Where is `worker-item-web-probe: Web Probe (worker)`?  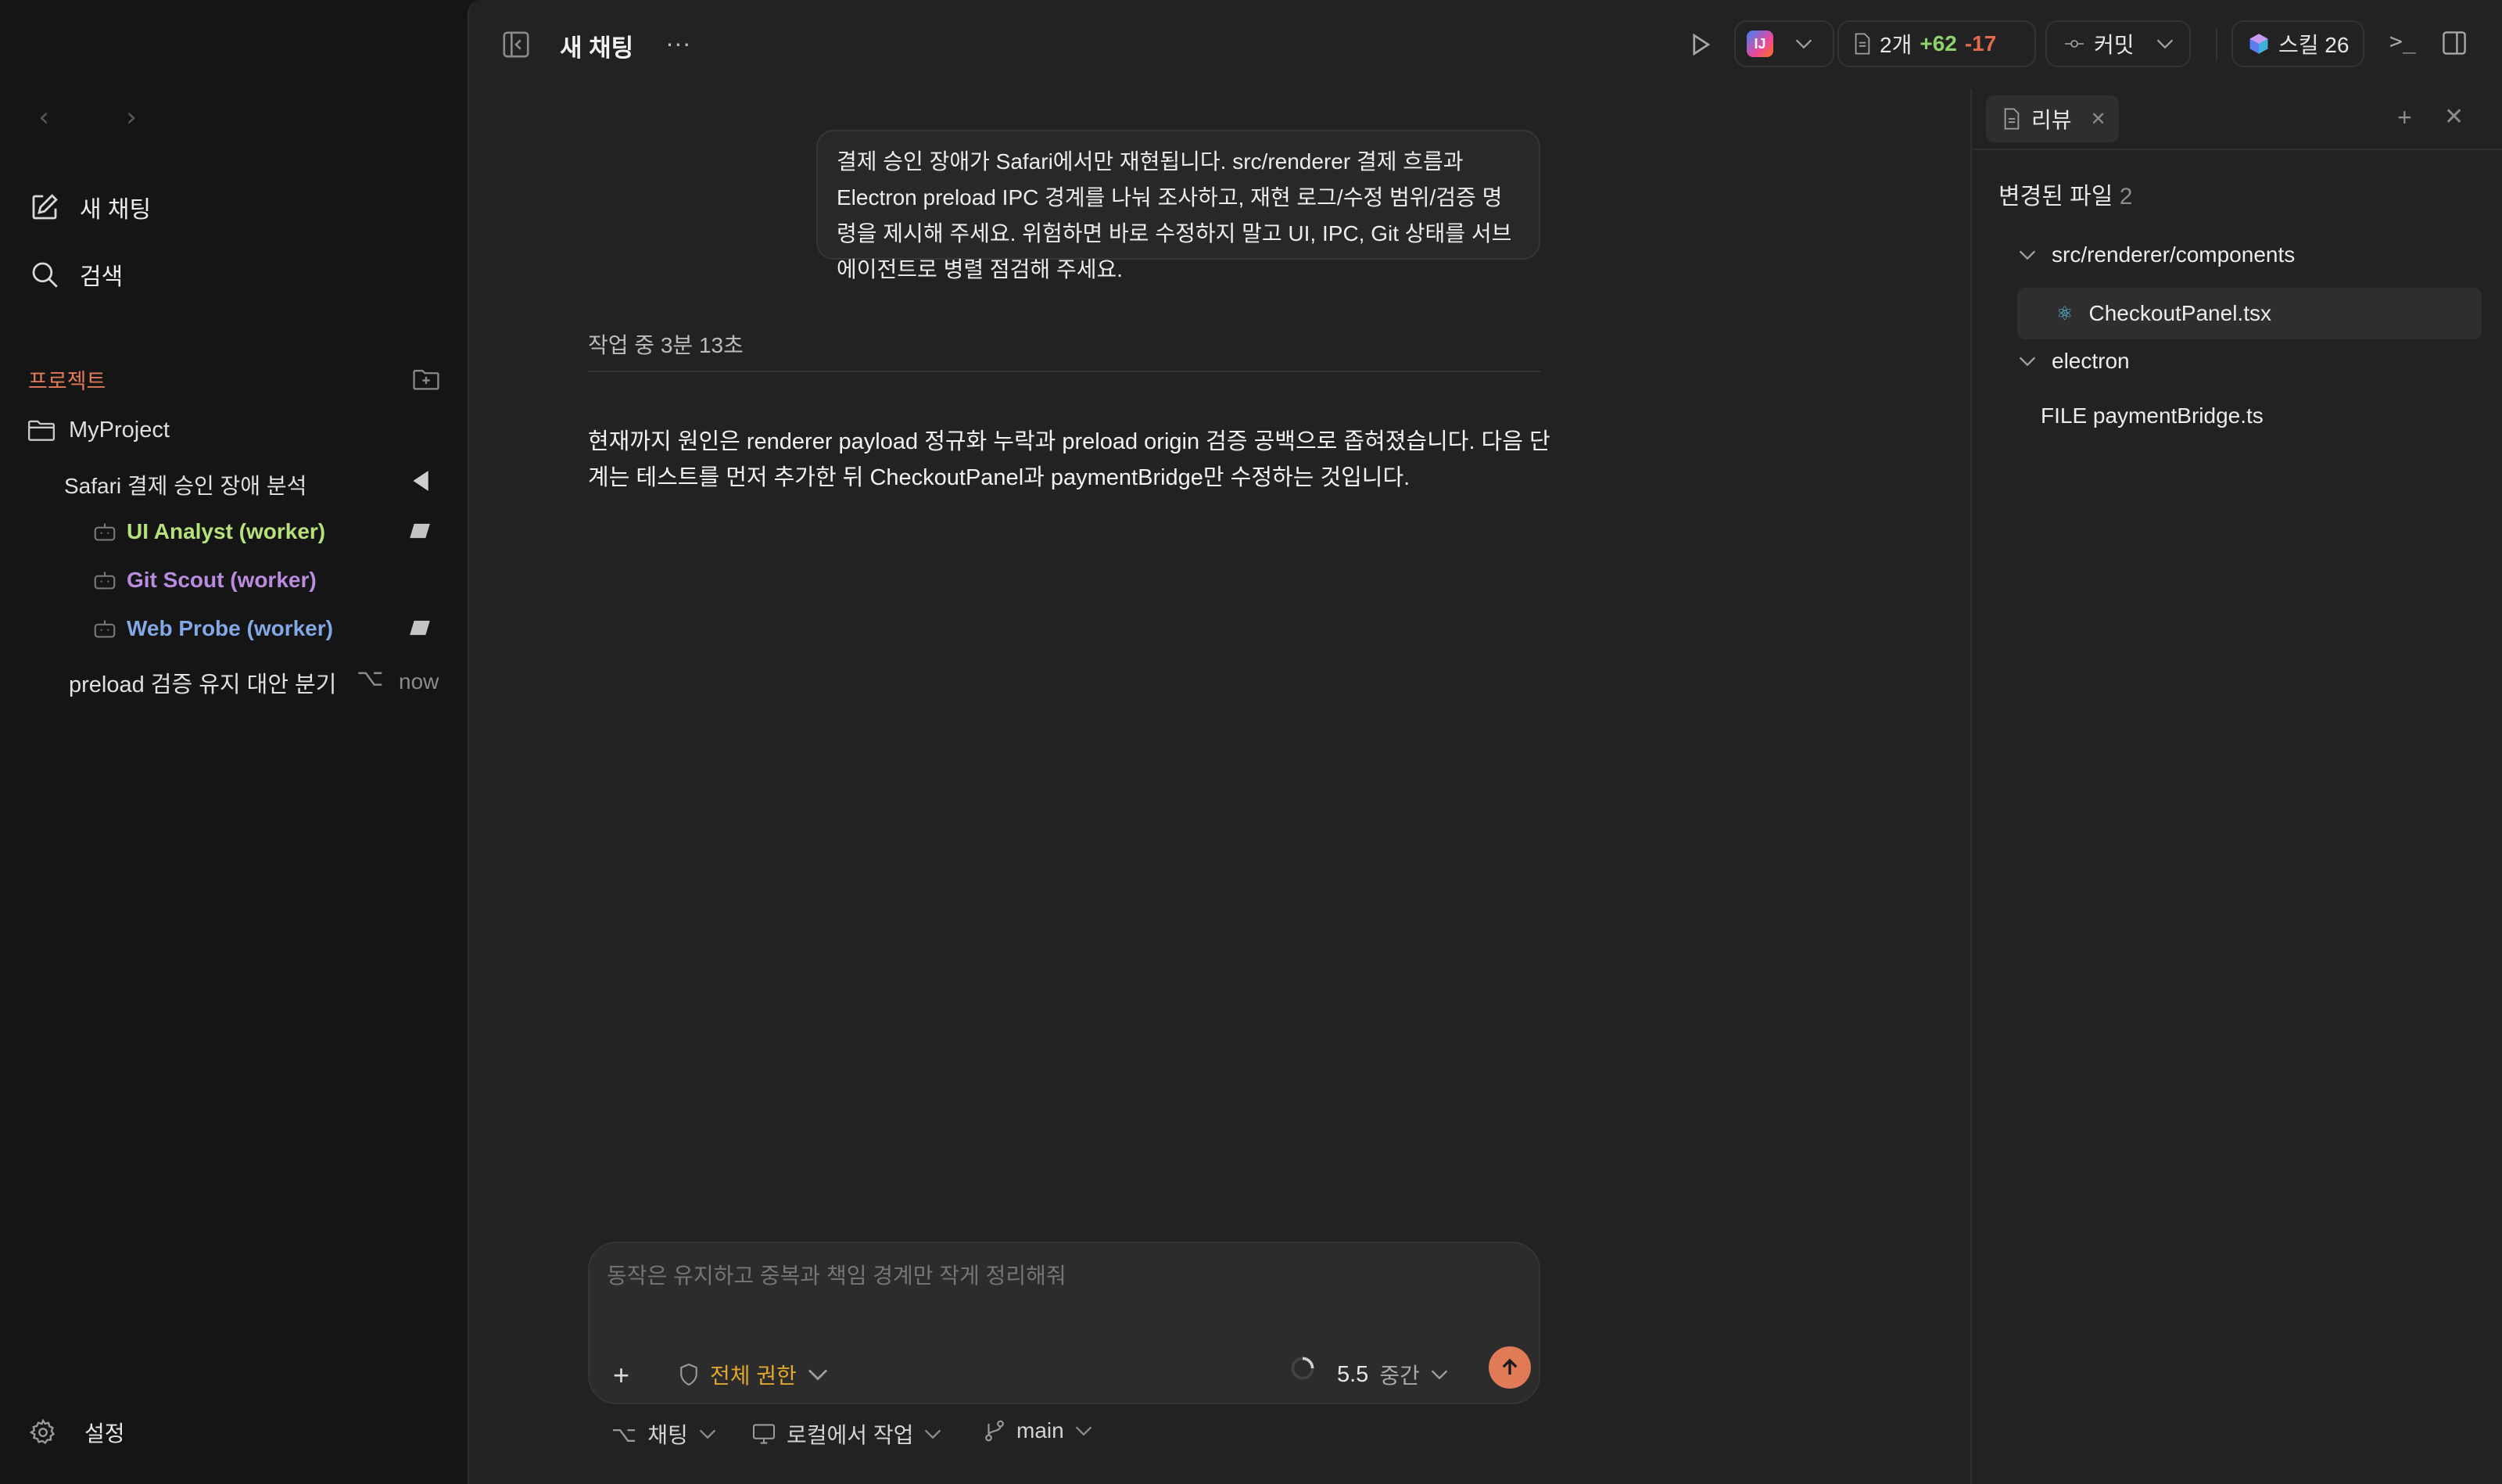 worker-item-web-probe: Web Probe (worker) is located at coordinates (213, 628).